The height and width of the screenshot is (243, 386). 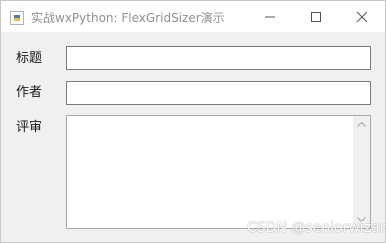 What do you see at coordinates (29, 127) in the screenshot?
I see `review-label: 评审` at bounding box center [29, 127].